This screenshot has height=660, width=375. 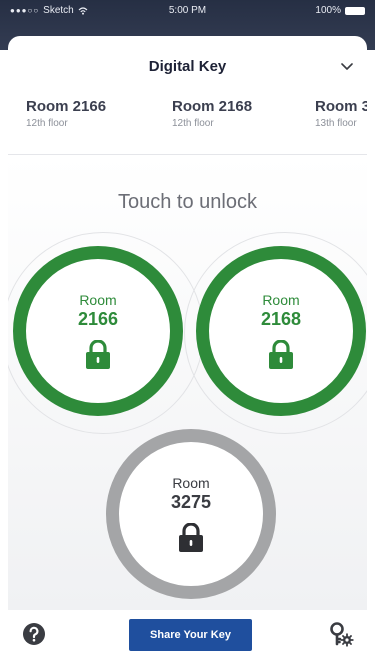 What do you see at coordinates (341, 106) in the screenshot?
I see `room-tab-name: Room 3` at bounding box center [341, 106].